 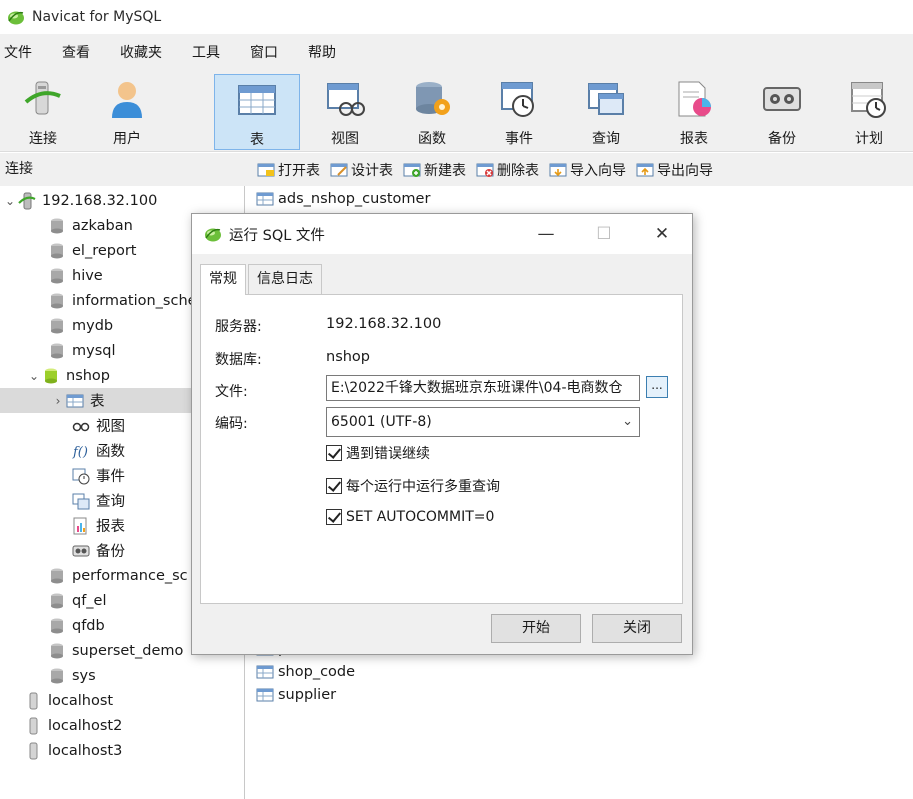 What do you see at coordinates (546, 234) in the screenshot?
I see `minimize-button: —` at bounding box center [546, 234].